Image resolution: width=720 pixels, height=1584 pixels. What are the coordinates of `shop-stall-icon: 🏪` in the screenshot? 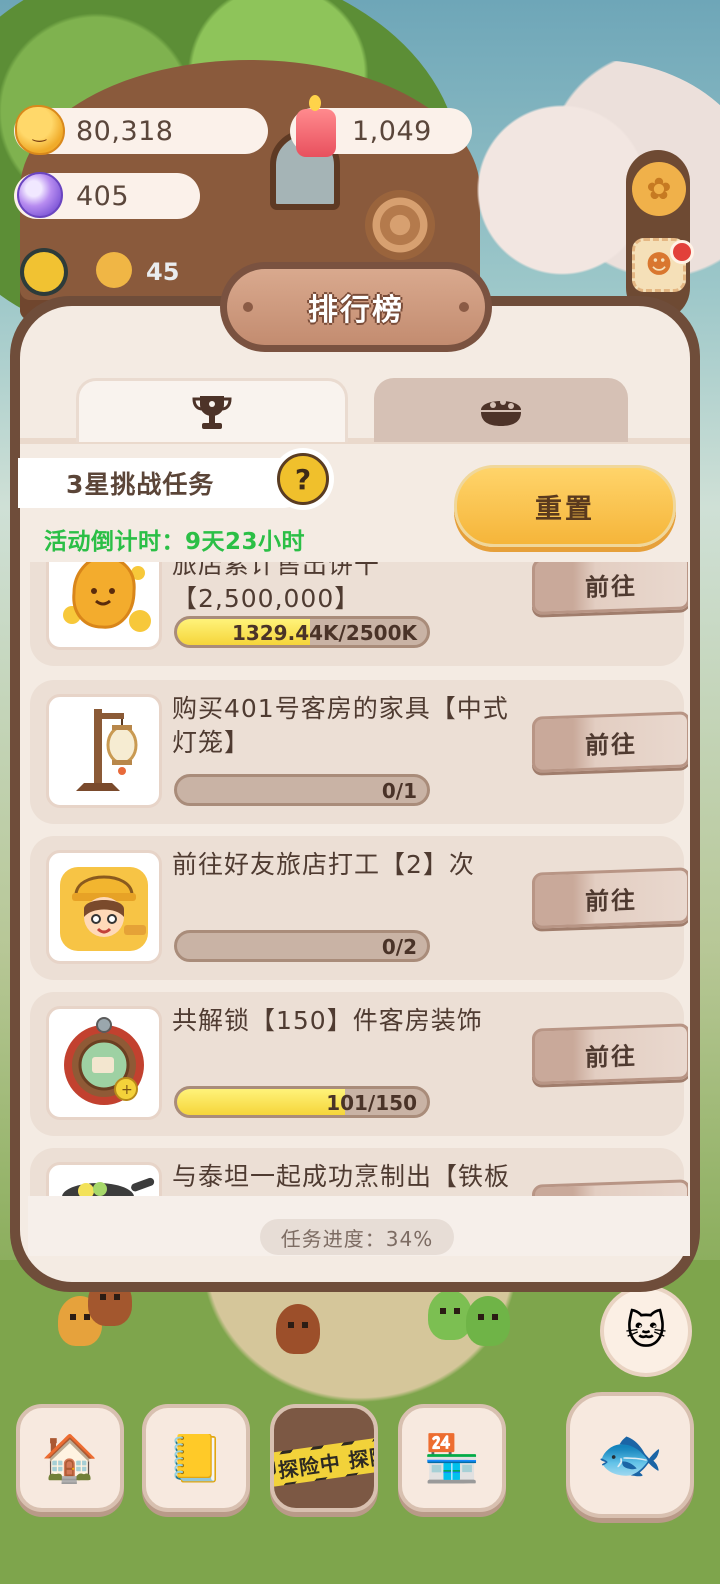 It's located at (452, 1457).